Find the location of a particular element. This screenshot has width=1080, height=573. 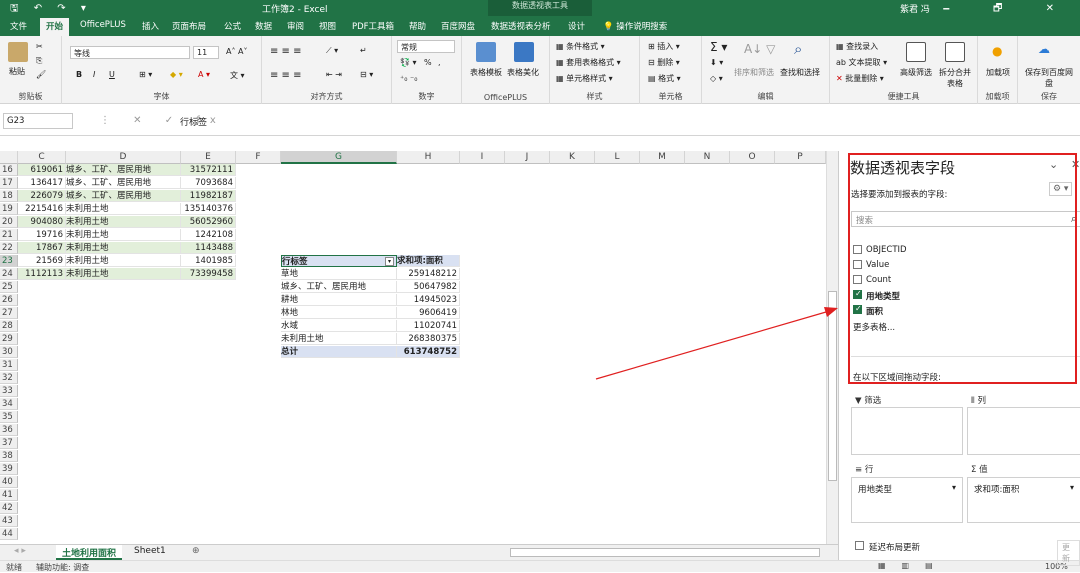

annotation-arrow-line is located at coordinates (711, 345).